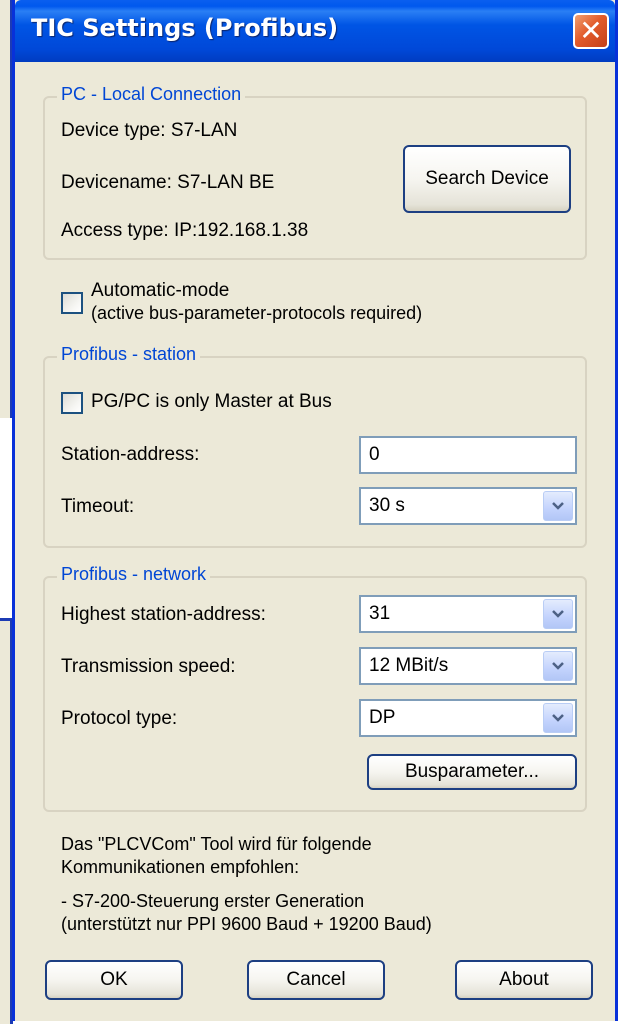  Describe the element at coordinates (130, 454) in the screenshot. I see `station-address-label: Station-address:` at that location.